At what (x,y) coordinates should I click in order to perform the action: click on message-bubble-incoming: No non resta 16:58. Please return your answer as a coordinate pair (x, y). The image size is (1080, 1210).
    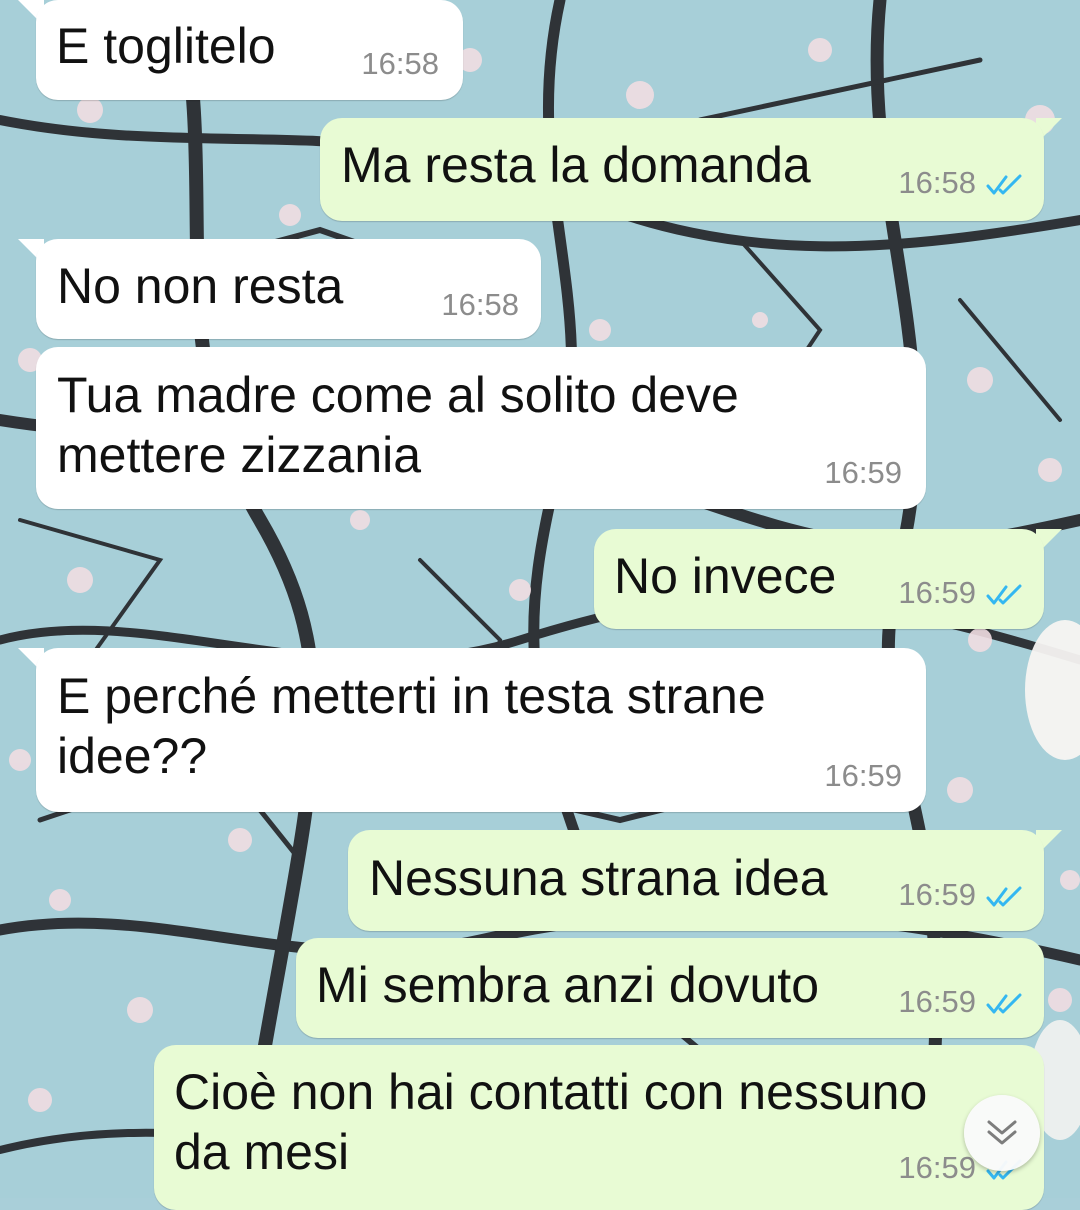
    Looking at the image, I should click on (288, 289).